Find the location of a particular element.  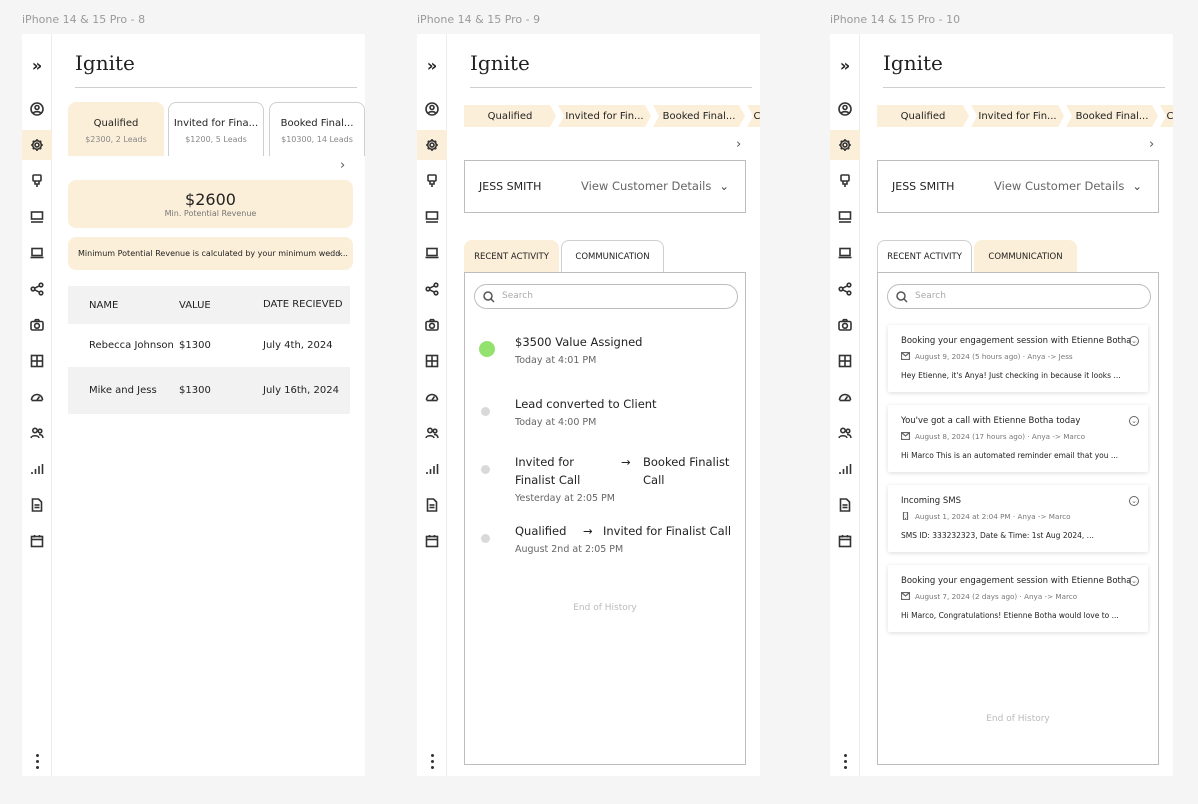

stage-from: Qualified is located at coordinates (541, 531).